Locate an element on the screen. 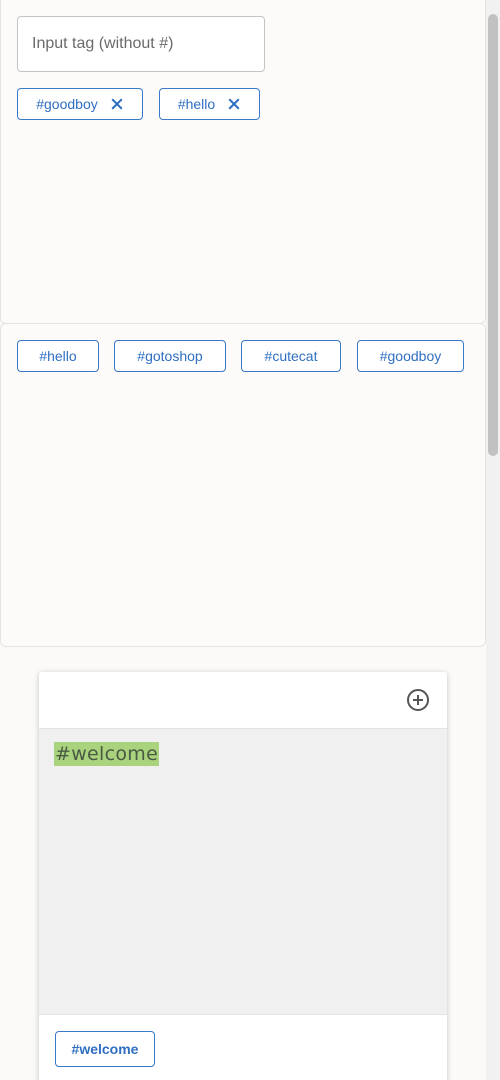 The image size is (500, 1080). card-header is located at coordinates (243, 700).